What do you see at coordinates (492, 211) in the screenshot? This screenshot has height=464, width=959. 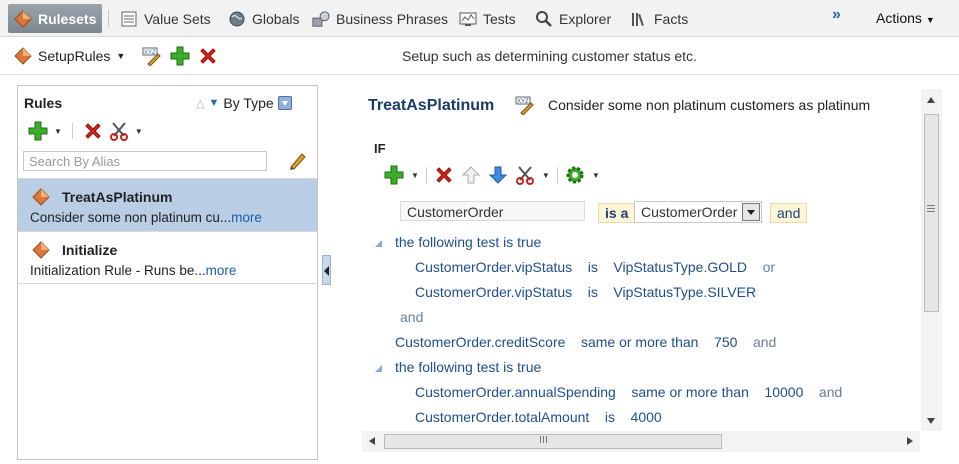 I see `pattern-alias-field: CustomerOrder` at bounding box center [492, 211].